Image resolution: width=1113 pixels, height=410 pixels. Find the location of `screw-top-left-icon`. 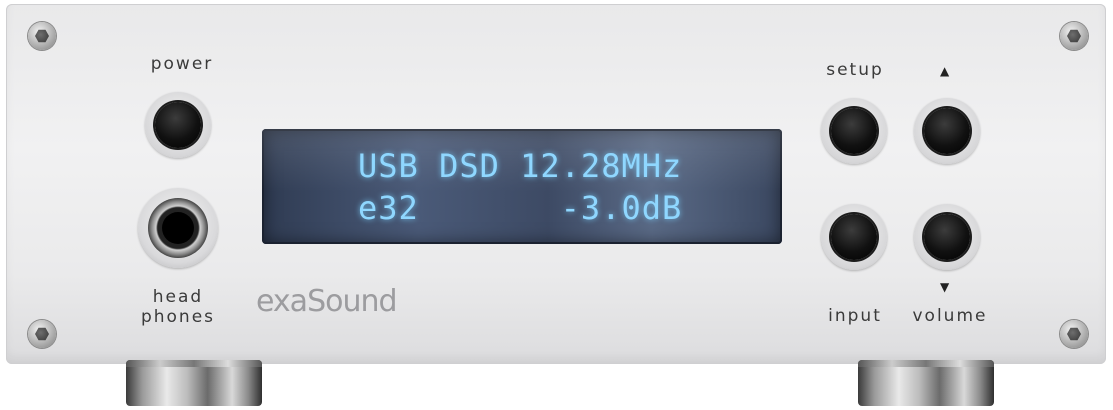

screw-top-left-icon is located at coordinates (42, 36).